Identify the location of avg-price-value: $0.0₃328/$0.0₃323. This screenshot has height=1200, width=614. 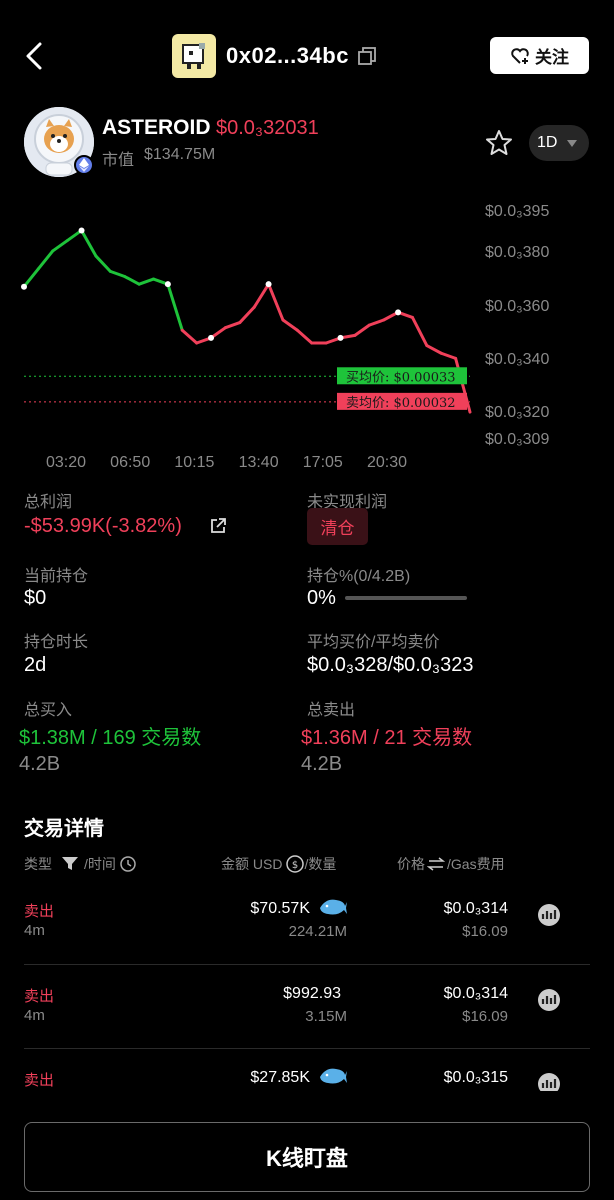
(390, 665).